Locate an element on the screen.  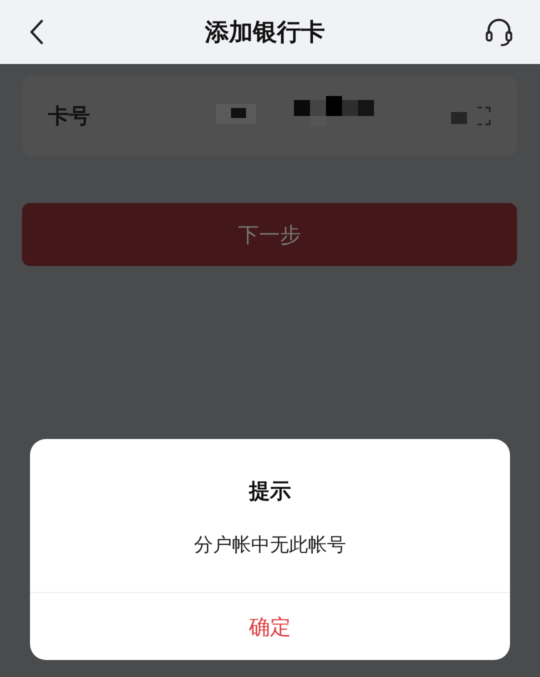
headset-icon is located at coordinates (499, 32).